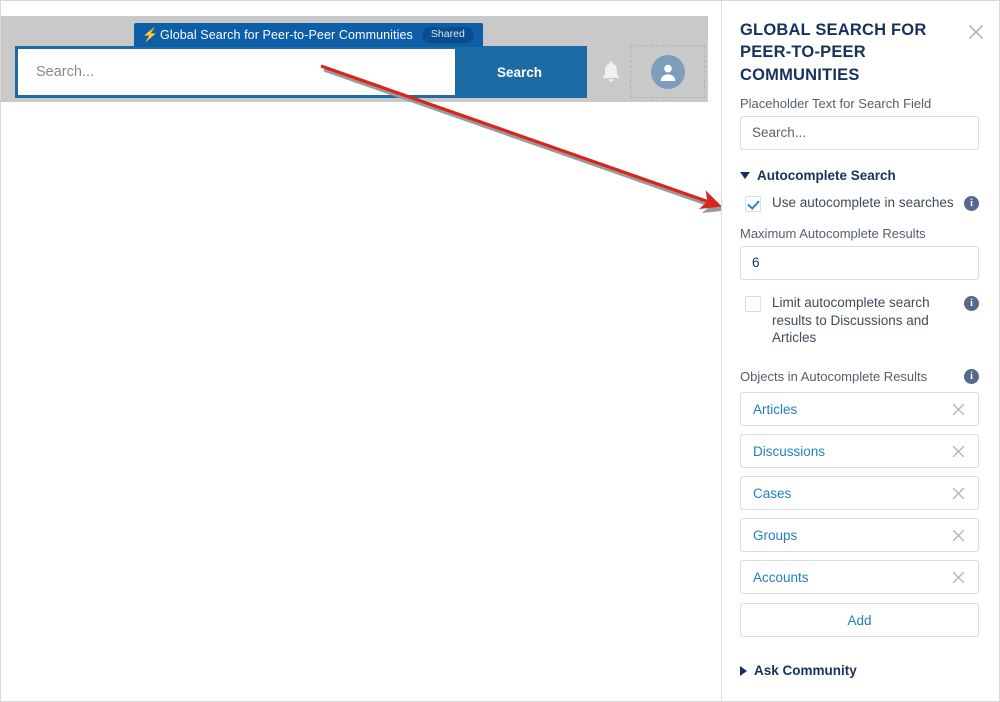 This screenshot has width=1000, height=702. I want to click on use-autocomplete-checkbox, so click(753, 203).